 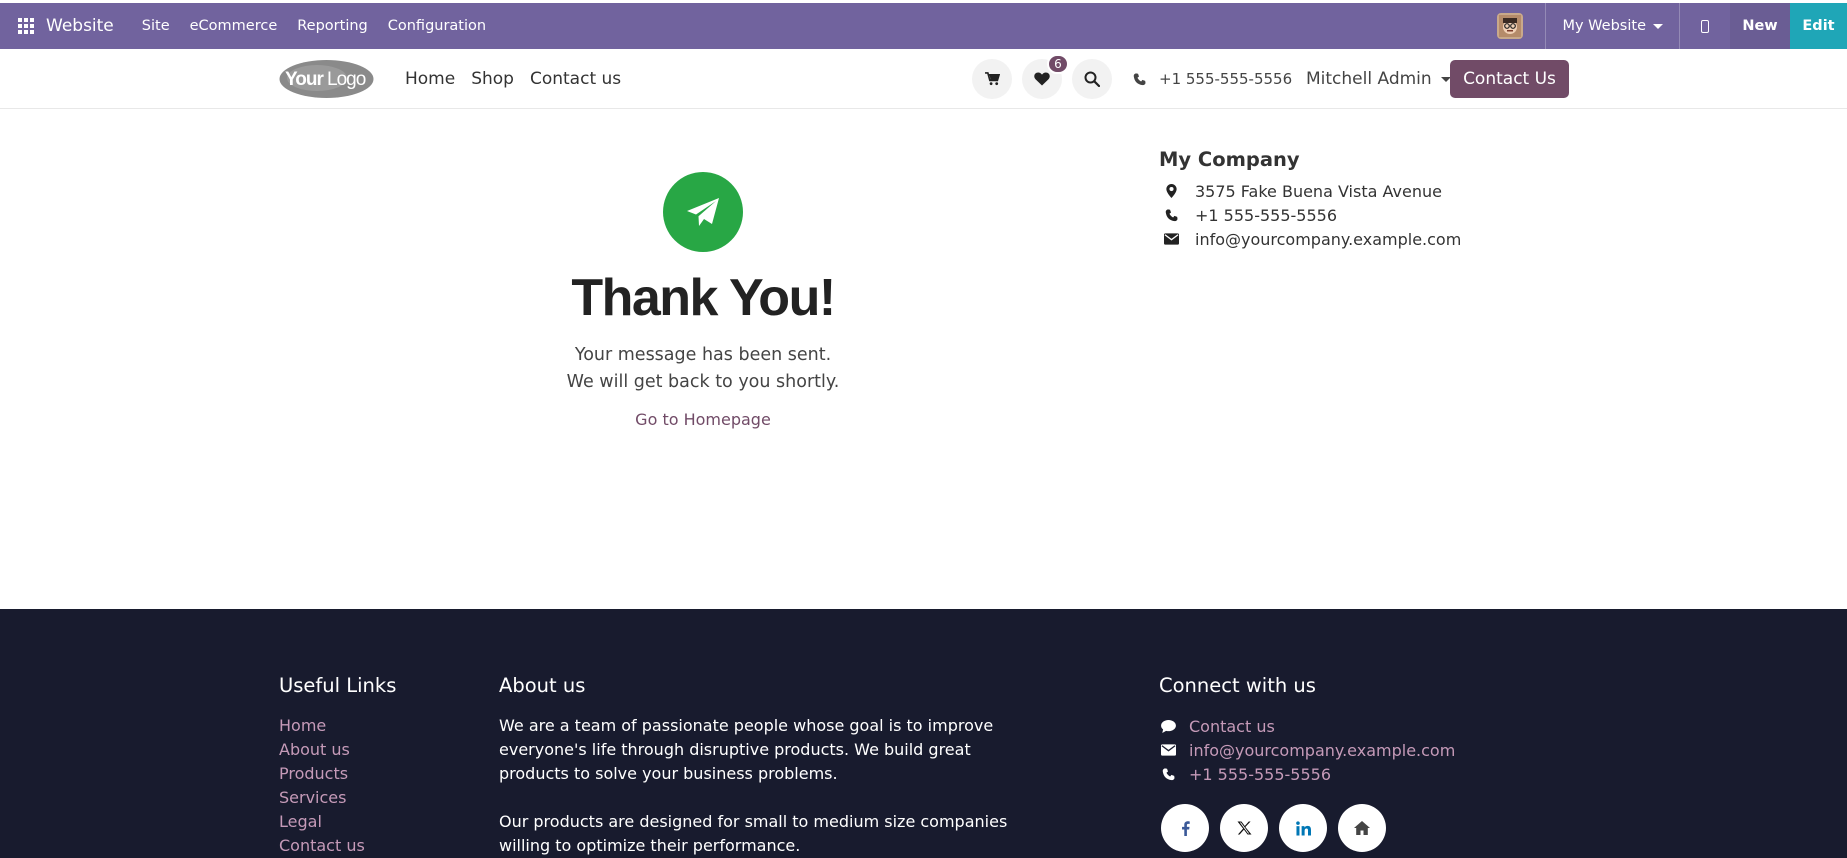 I want to click on user-name: Mitchell Admin, so click(x=1369, y=79).